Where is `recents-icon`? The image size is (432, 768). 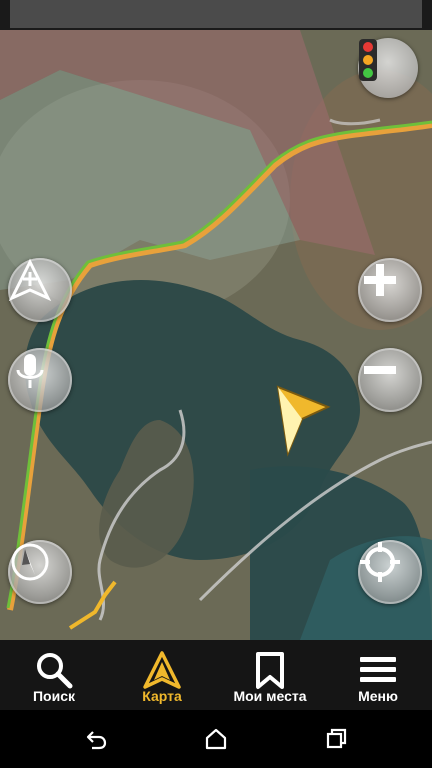 recents-icon is located at coordinates (336, 738).